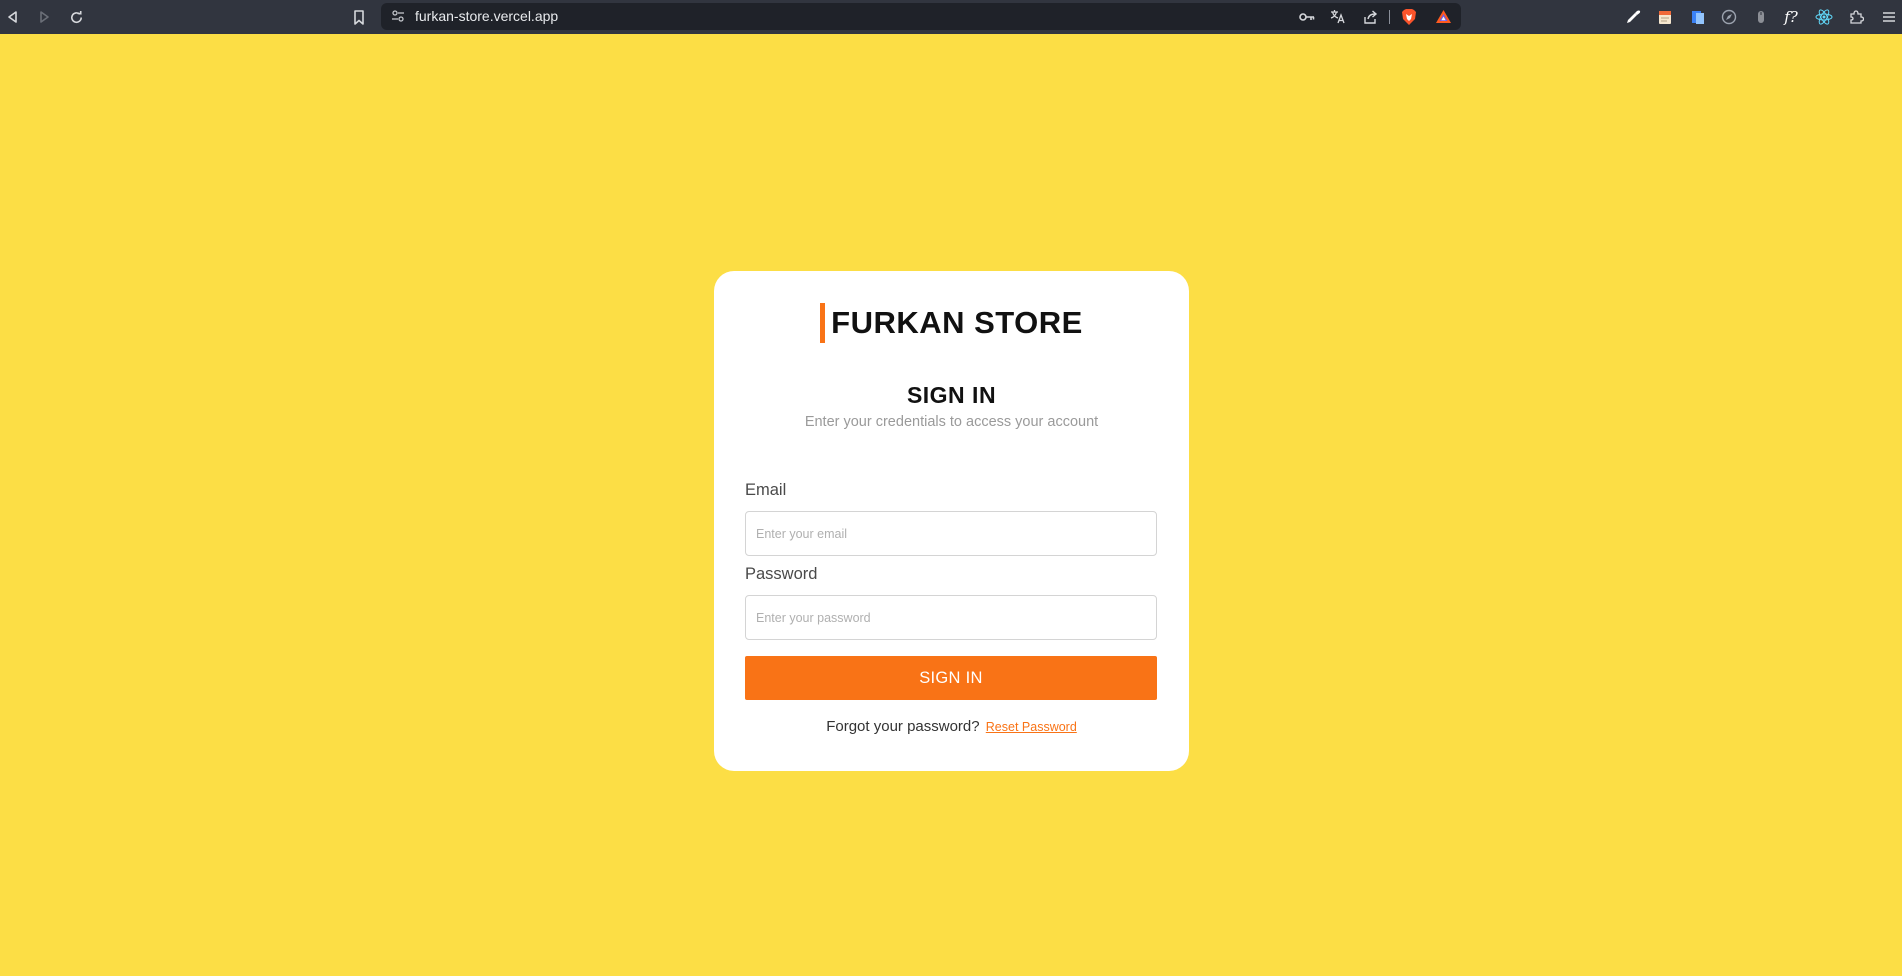 The width and height of the screenshot is (1902, 976). Describe the element at coordinates (1889, 17) in the screenshot. I see `menu-icon` at that location.